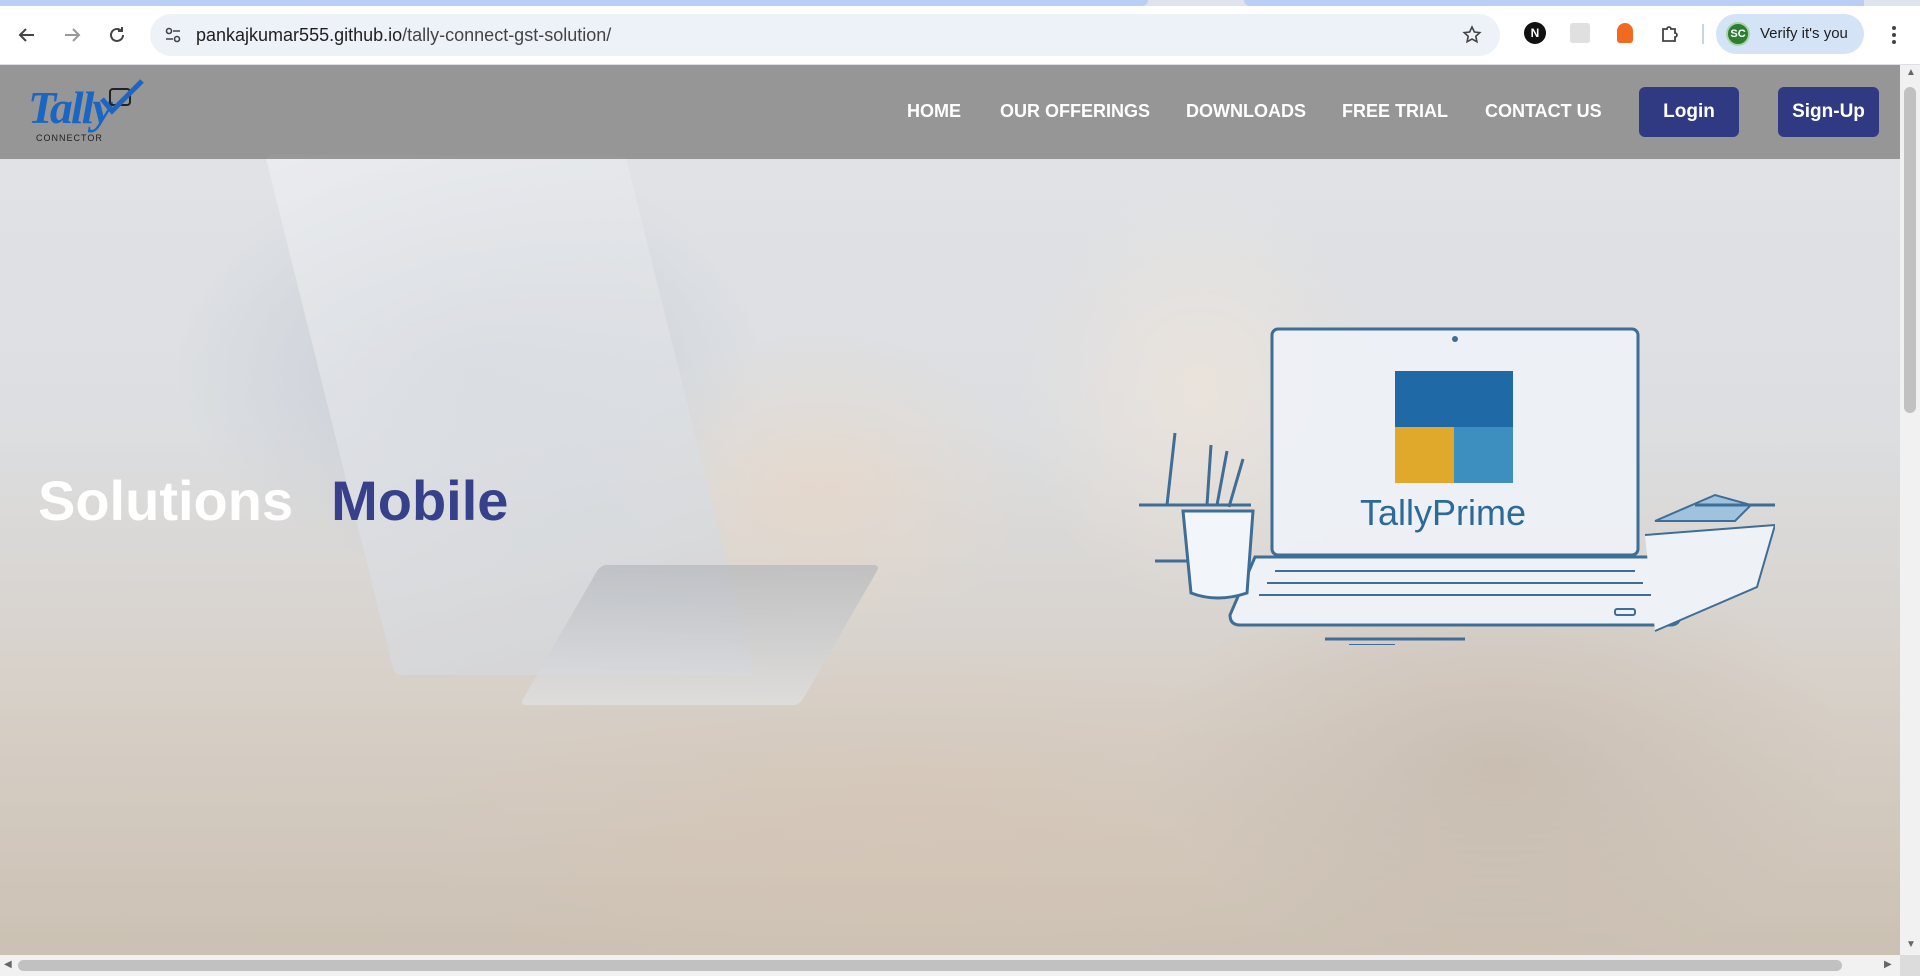  Describe the element at coordinates (1457, 486) in the screenshot. I see `tallyprime-laptop-illustration: TallyPrime` at that location.